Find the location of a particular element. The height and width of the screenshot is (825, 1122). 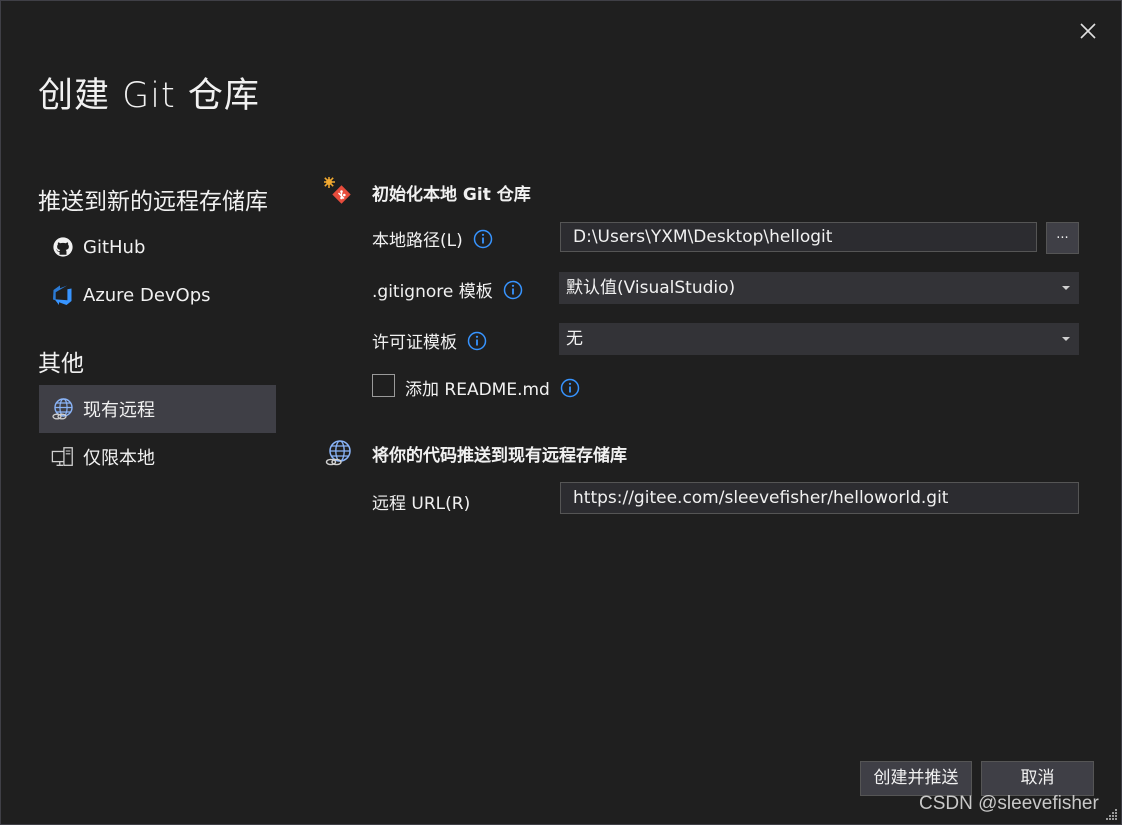

sidebar-item-azure-devops: Azure DevOps is located at coordinates (157, 295).